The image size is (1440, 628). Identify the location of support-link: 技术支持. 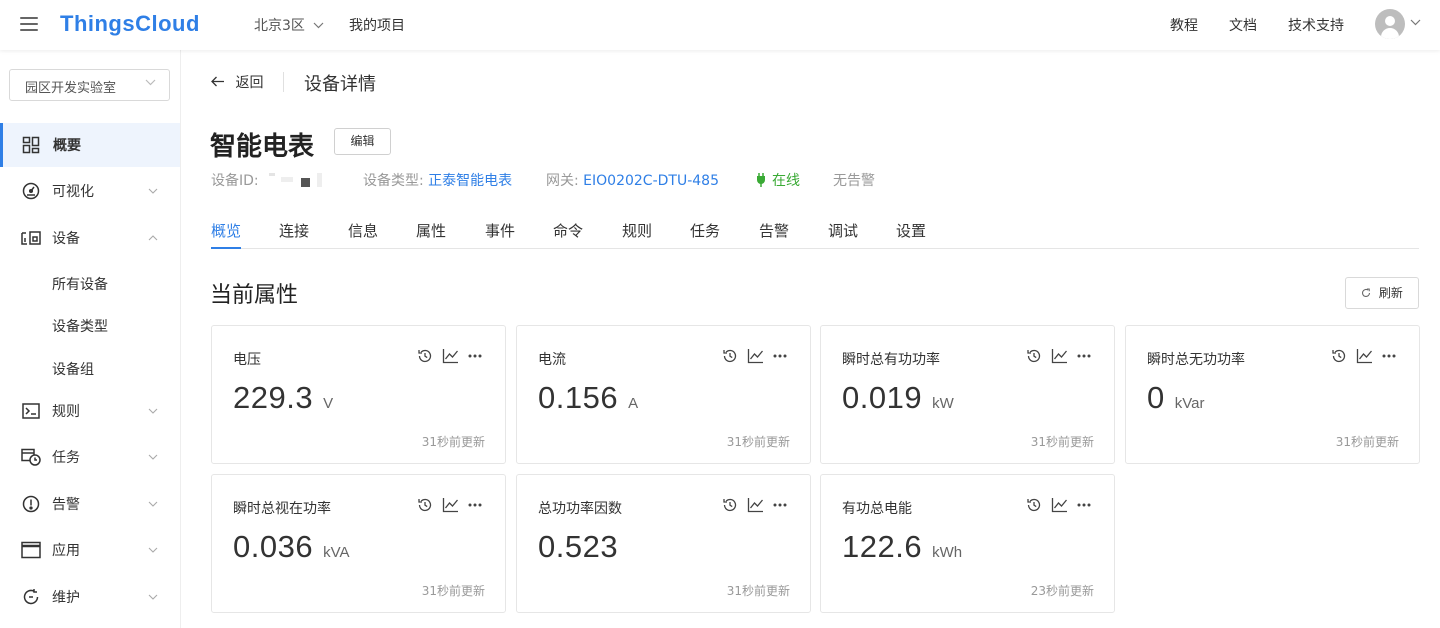
(1316, 25).